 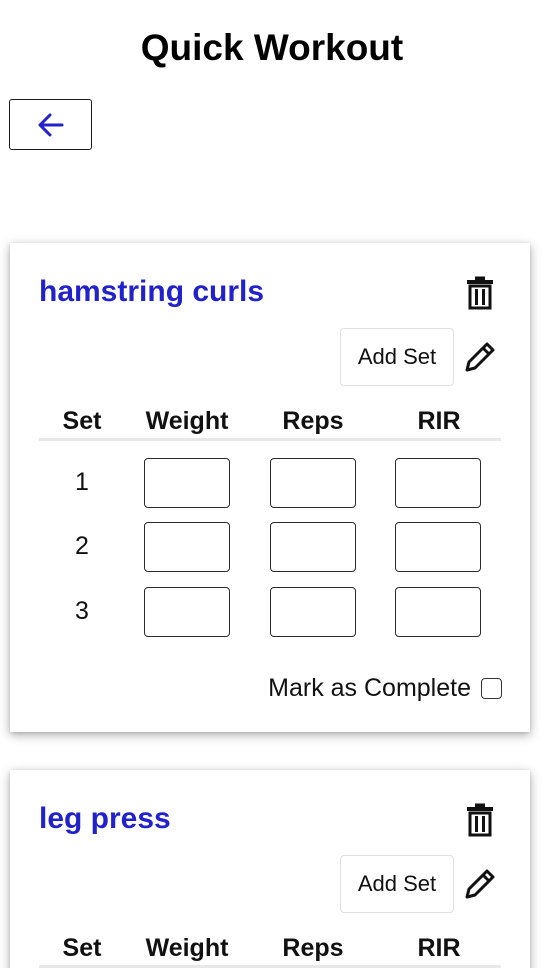 I want to click on exercise-title: hamstring curls, so click(x=152, y=291).